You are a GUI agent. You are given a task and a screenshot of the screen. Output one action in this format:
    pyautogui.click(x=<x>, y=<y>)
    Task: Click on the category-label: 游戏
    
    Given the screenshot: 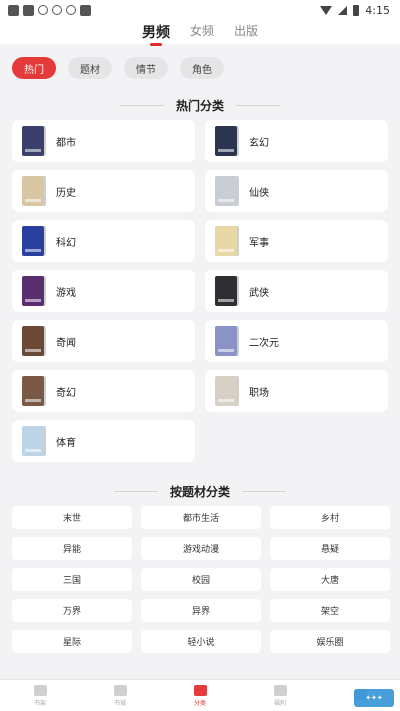 What is the action you would take?
    pyautogui.click(x=66, y=293)
    